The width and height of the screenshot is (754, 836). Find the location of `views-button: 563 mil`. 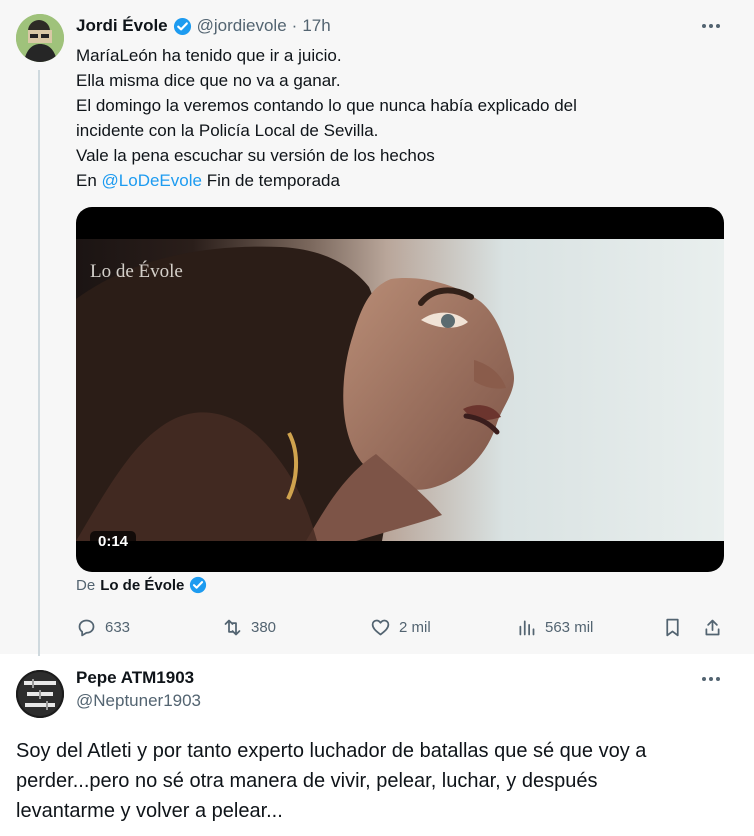

views-button: 563 mil is located at coordinates (554, 627).